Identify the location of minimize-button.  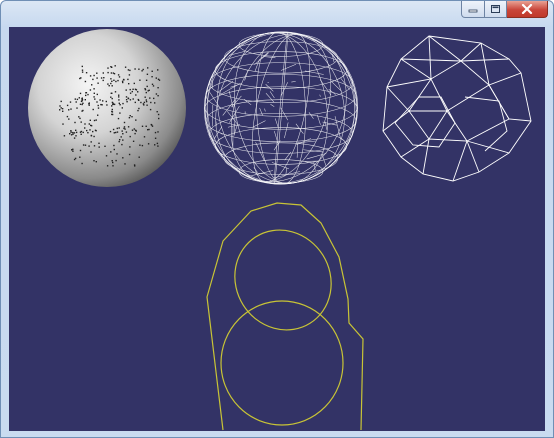
(473, 9).